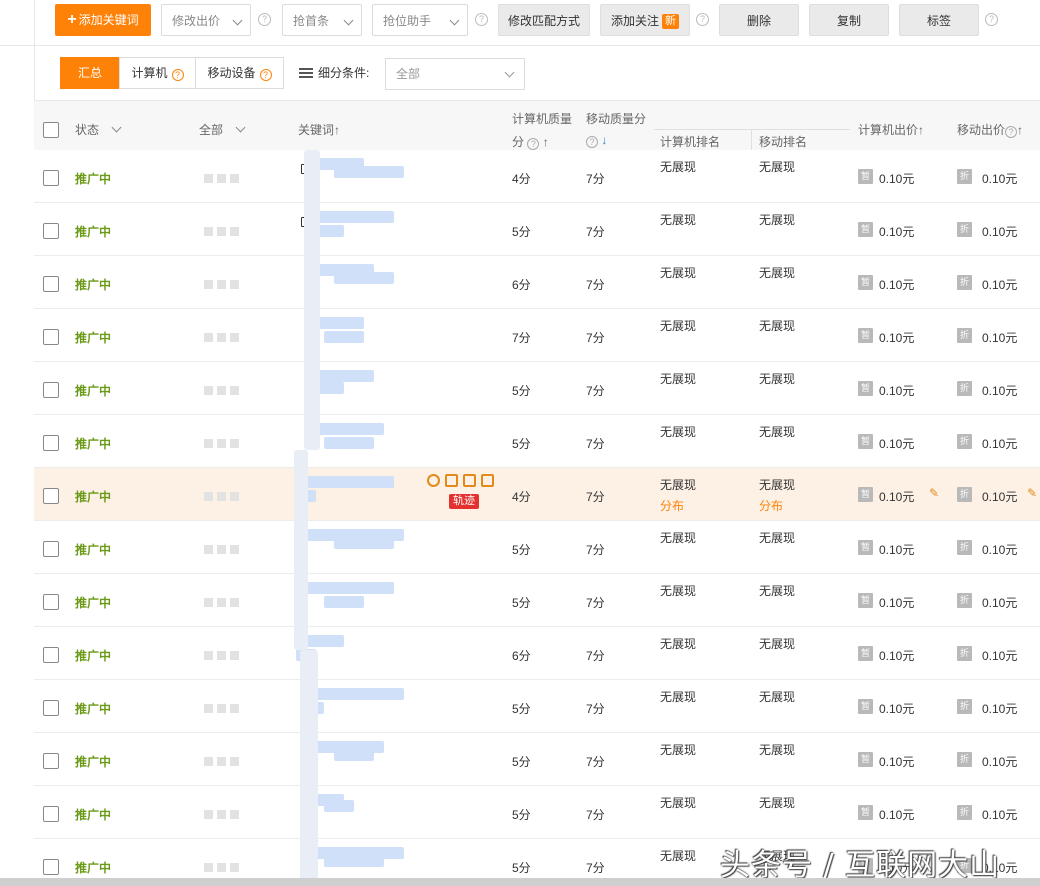 This screenshot has width=1040, height=886. What do you see at coordinates (545, 142) in the screenshot?
I see `sort-arrow-icon: ↑` at bounding box center [545, 142].